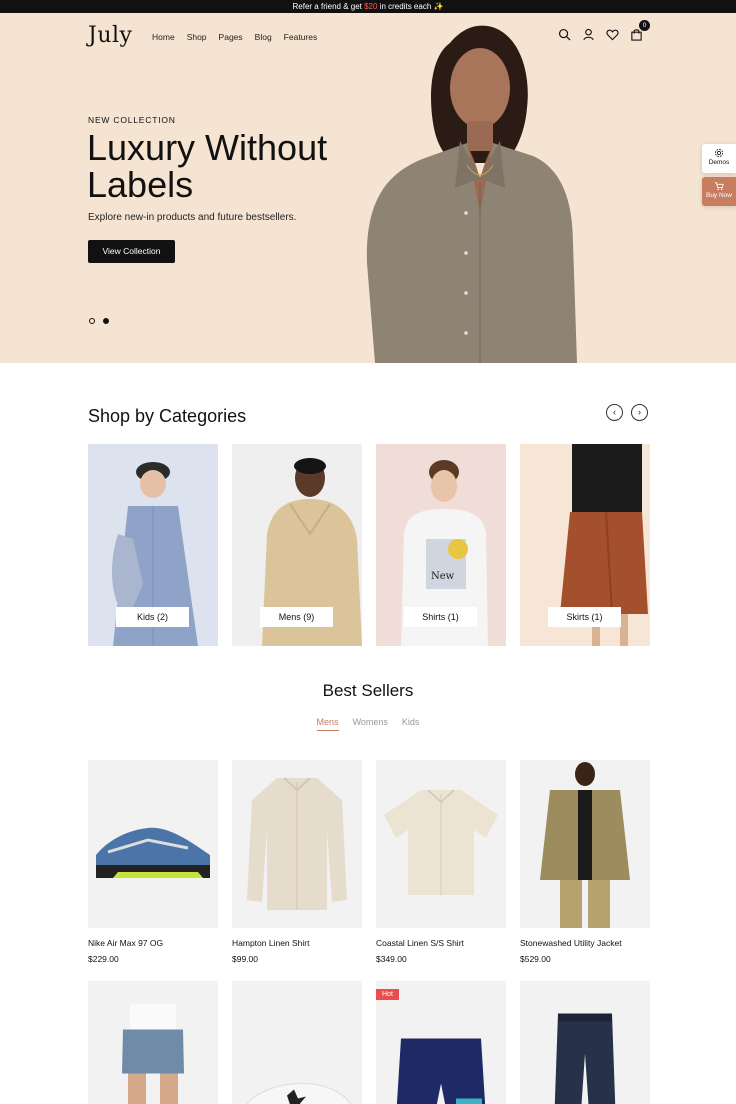 This screenshot has width=736, height=1104. Describe the element at coordinates (564, 34) in the screenshot. I see `search-icon` at that location.